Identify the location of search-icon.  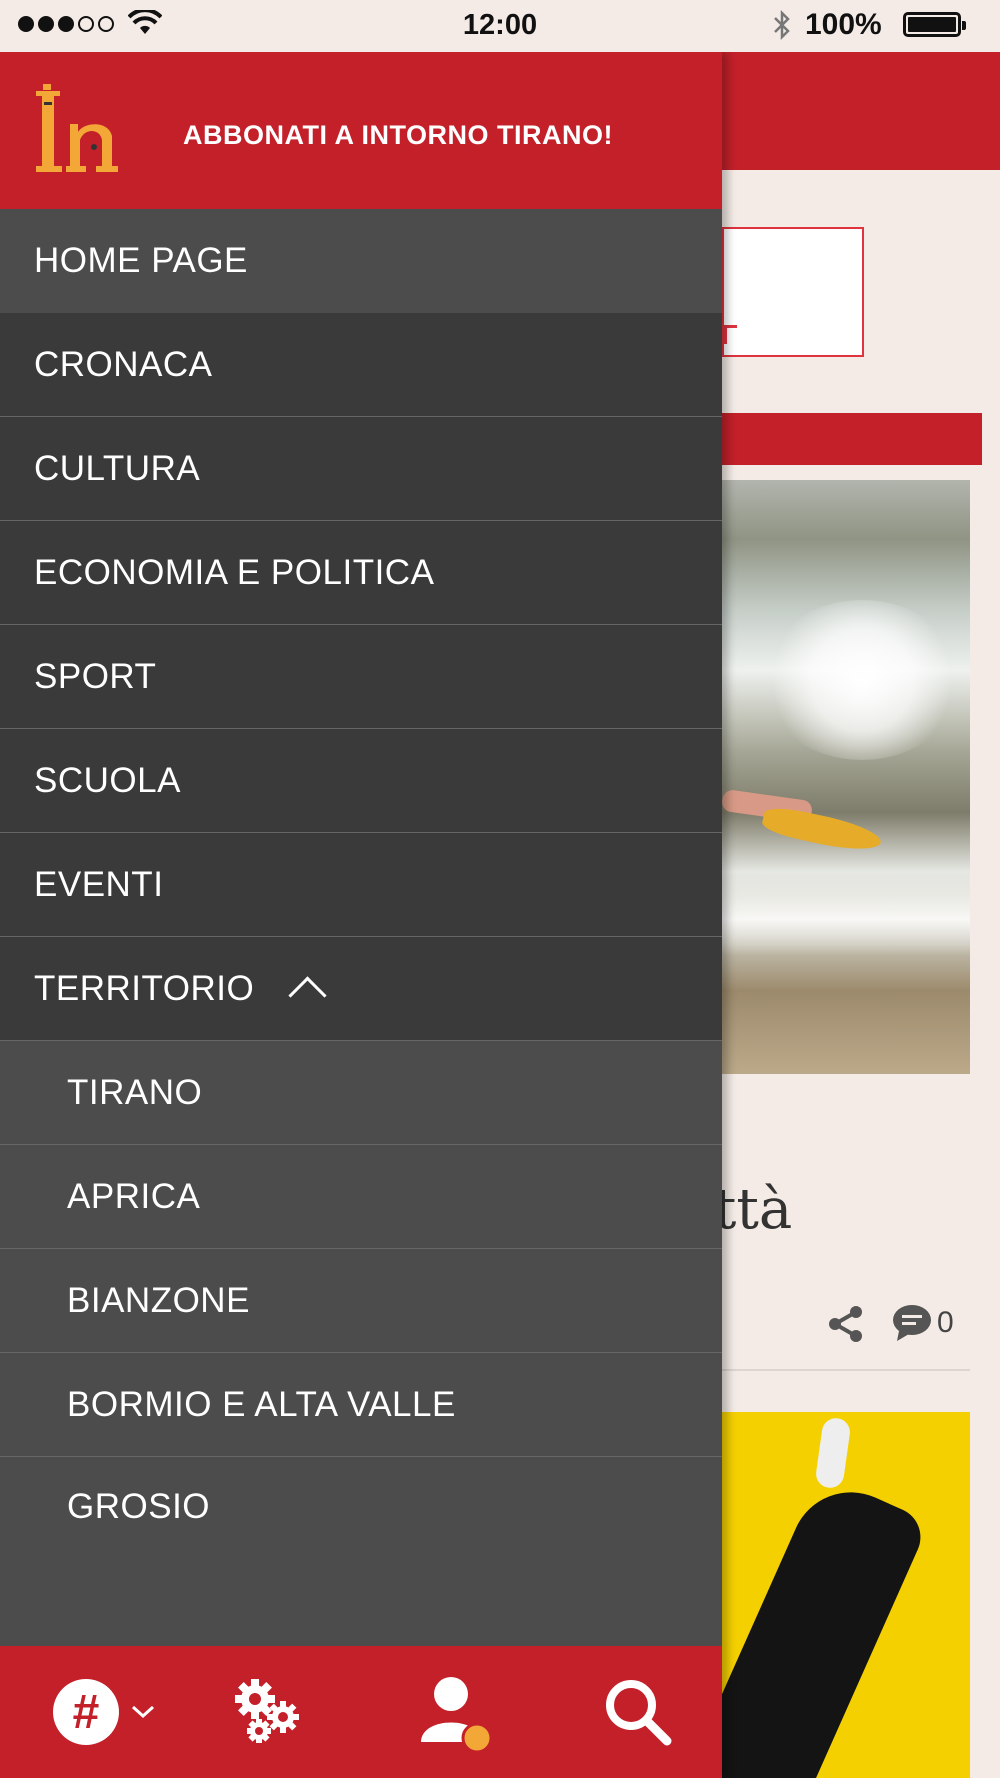
(639, 1713).